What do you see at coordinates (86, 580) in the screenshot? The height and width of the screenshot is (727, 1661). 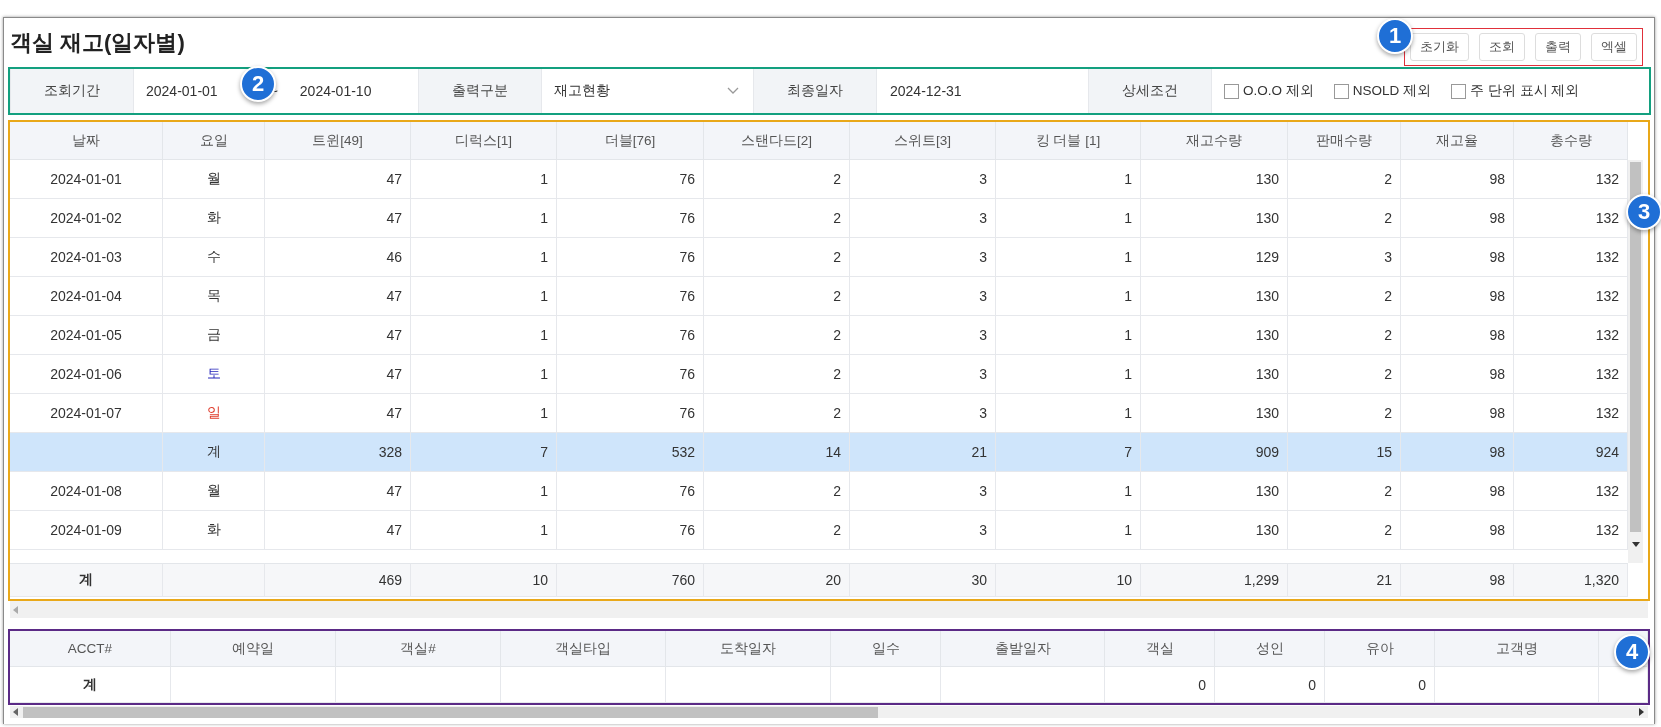 I see `table-cell: 계` at bounding box center [86, 580].